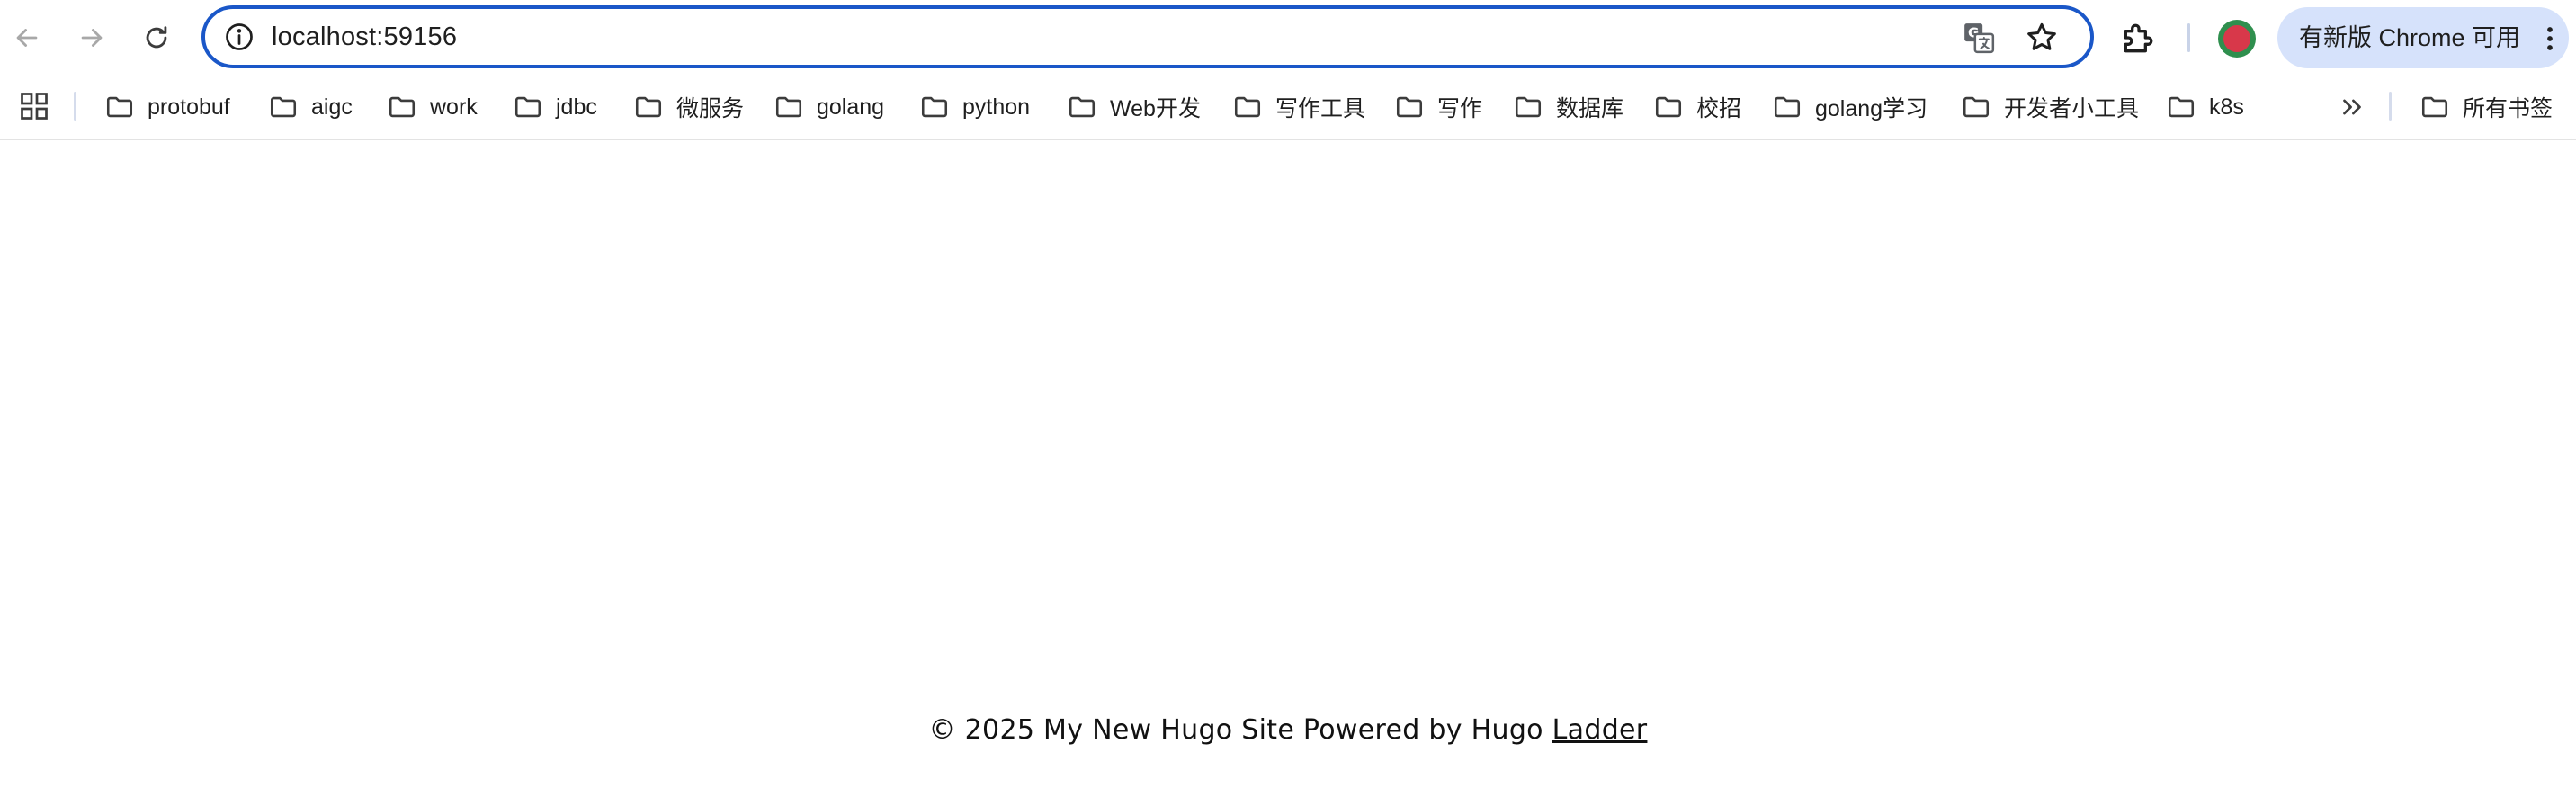 Image resolution: width=2576 pixels, height=788 pixels. I want to click on info-icon, so click(239, 37).